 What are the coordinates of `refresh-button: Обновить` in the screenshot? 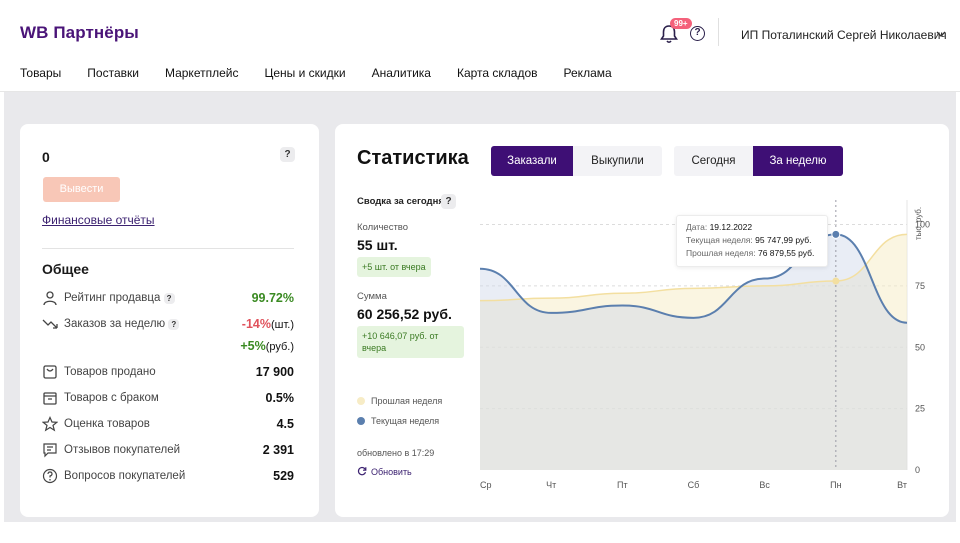 It's located at (384, 471).